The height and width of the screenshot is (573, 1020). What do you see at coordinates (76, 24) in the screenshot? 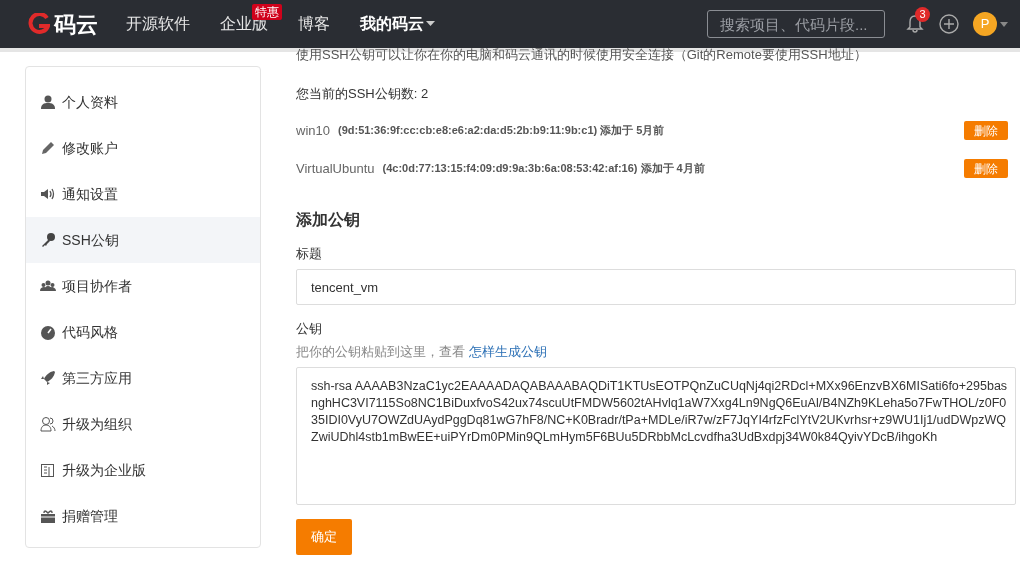
I see `logo-text: 码云` at bounding box center [76, 24].